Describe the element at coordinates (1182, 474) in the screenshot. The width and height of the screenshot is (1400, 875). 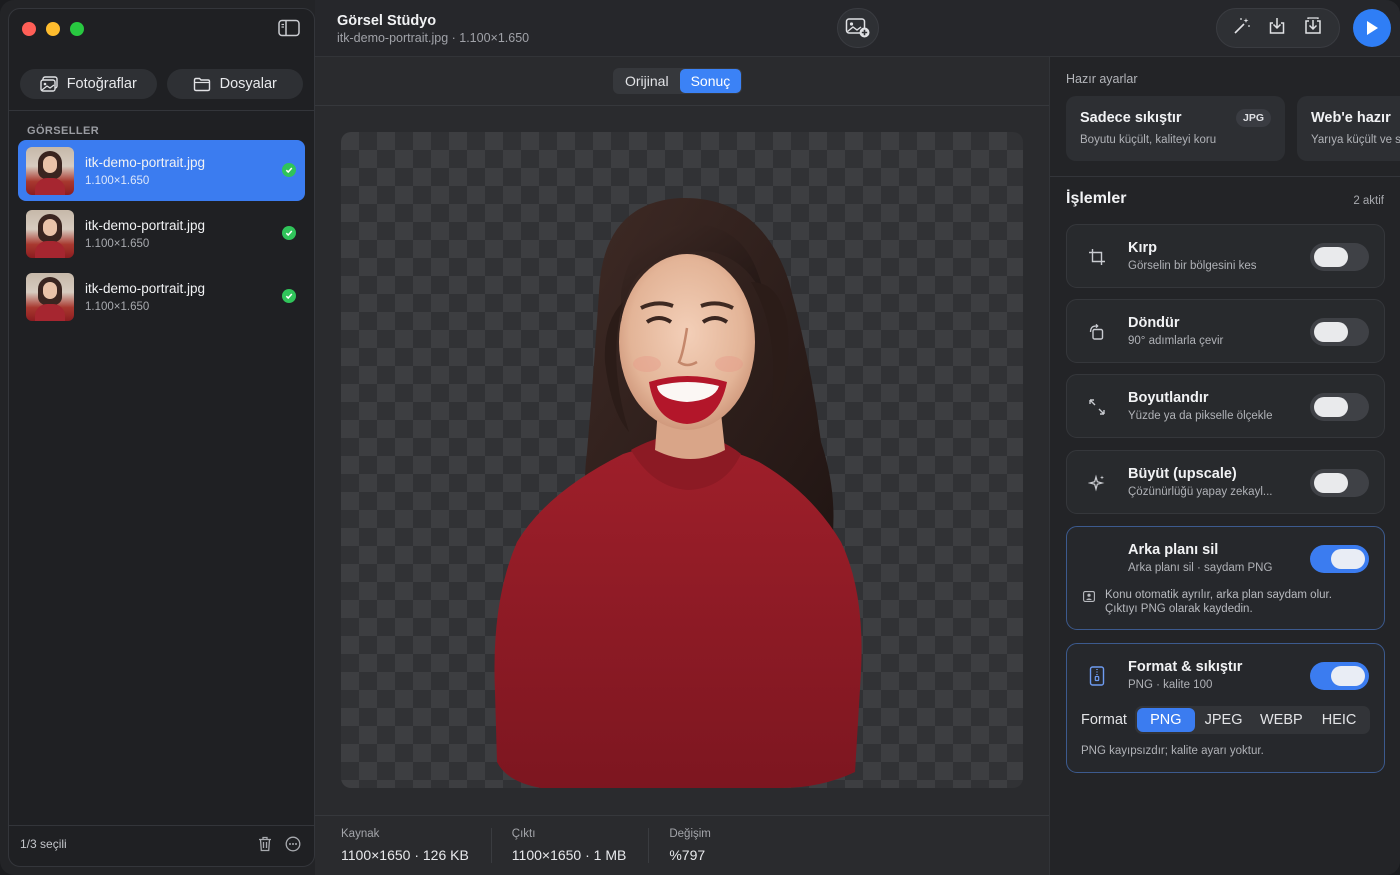
I see `operation-title: Büyüt (upscale)` at that location.